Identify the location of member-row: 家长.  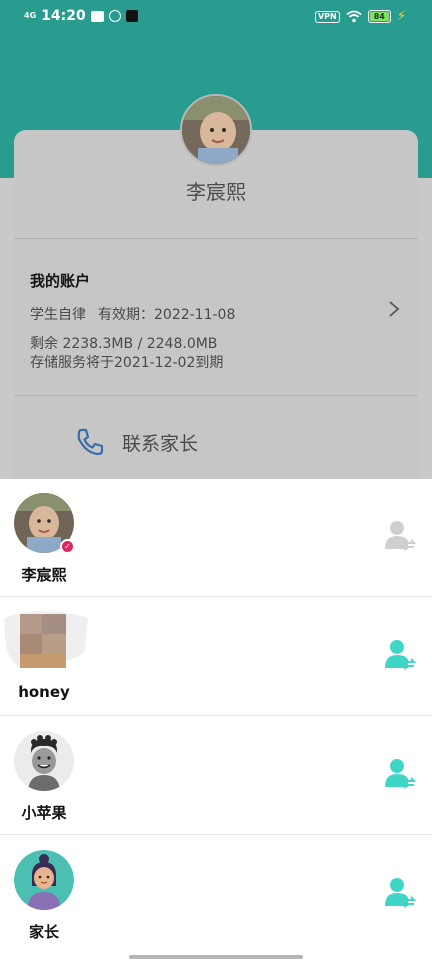
(216, 895).